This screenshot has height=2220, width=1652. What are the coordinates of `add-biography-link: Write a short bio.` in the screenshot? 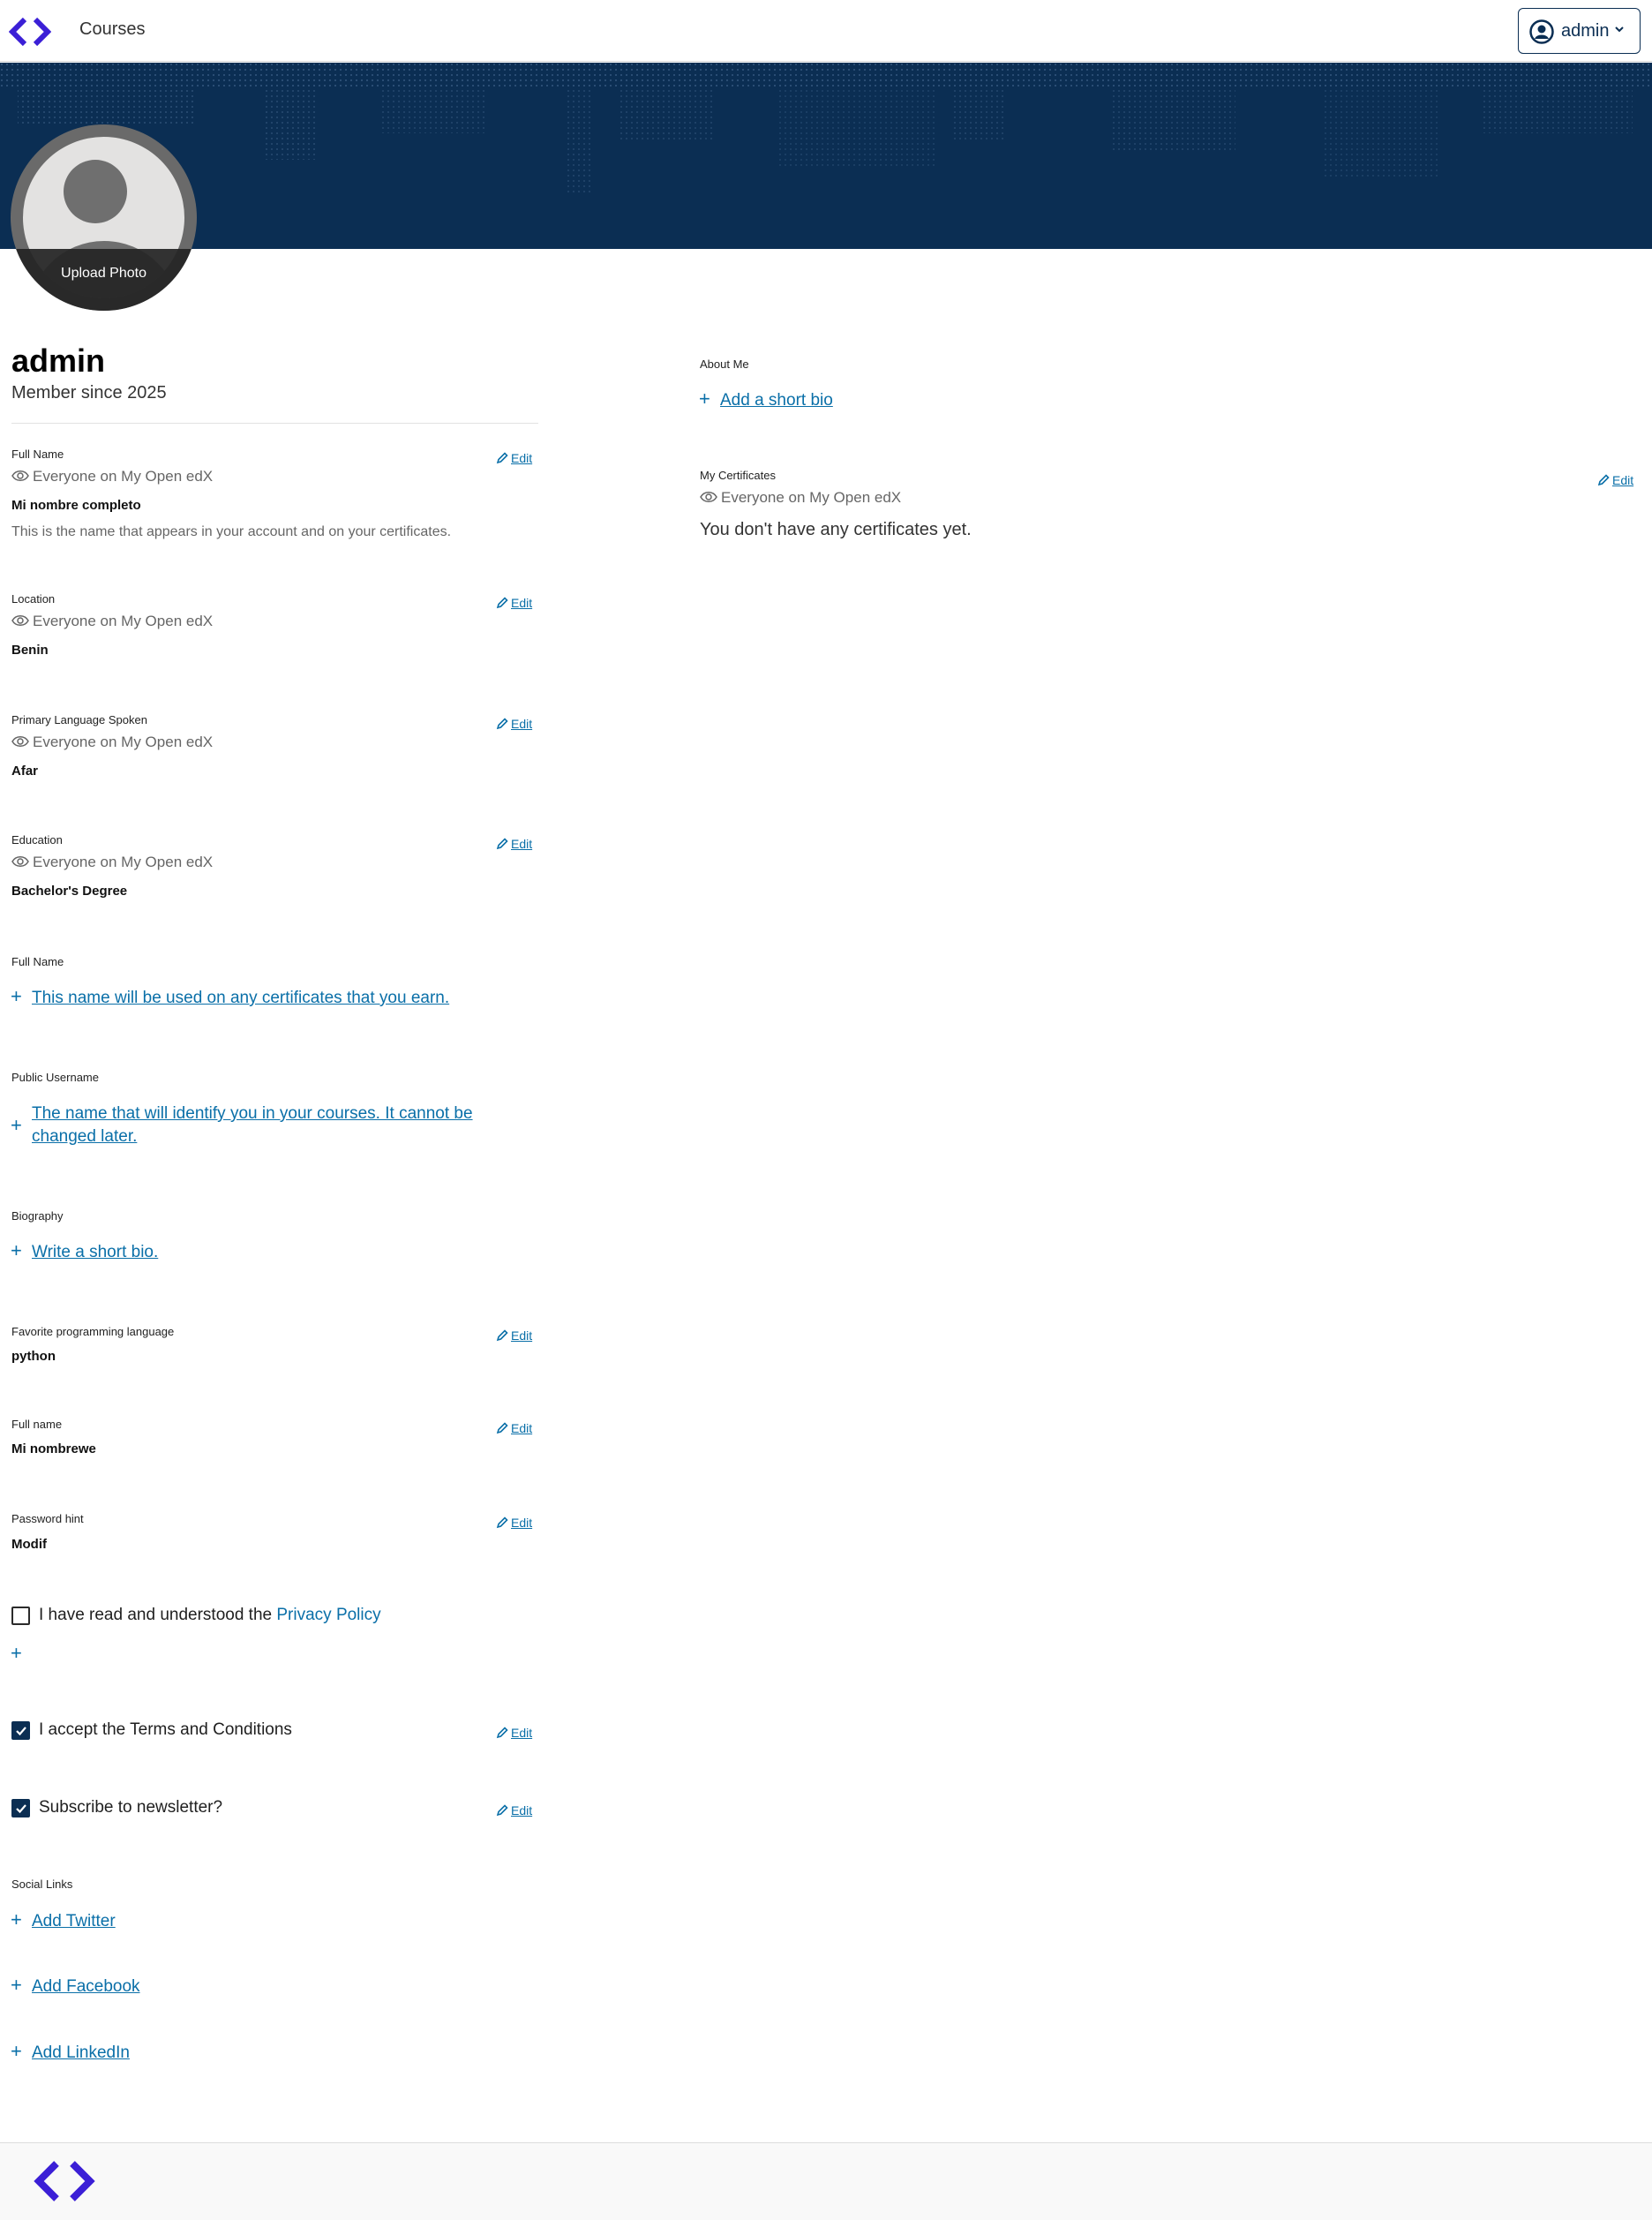 It's located at (95, 1252).